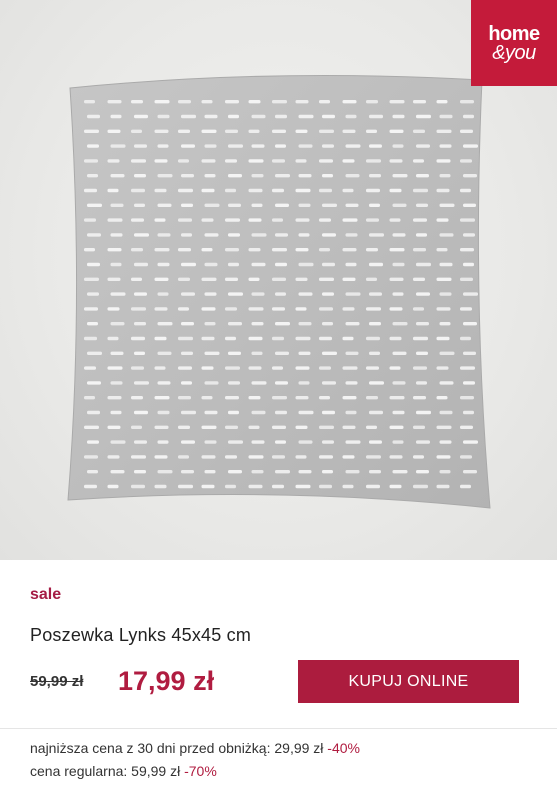 This screenshot has width=557, height=800. I want to click on product-title: Poszewka Lynks 45x45 cm, so click(140, 635).